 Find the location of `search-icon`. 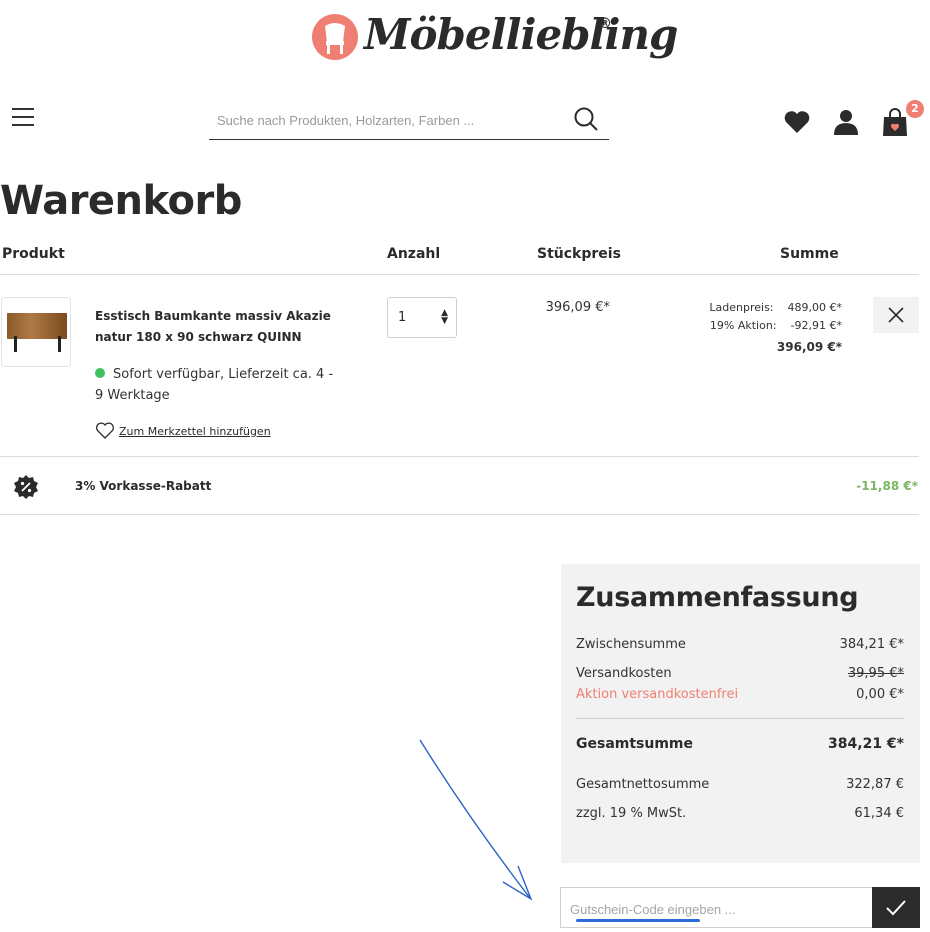

search-icon is located at coordinates (586, 119).